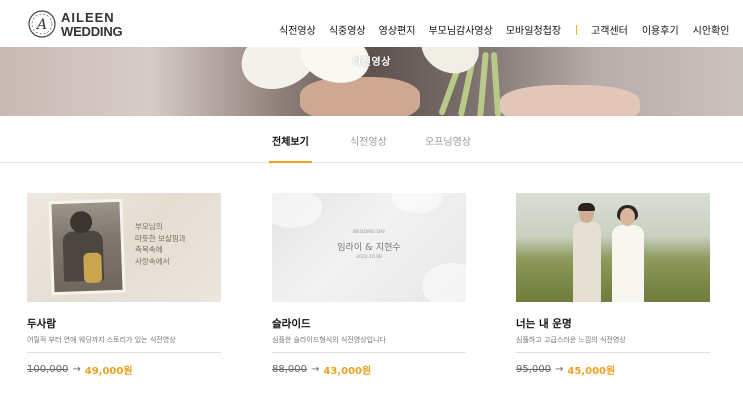 The height and width of the screenshot is (400, 743). Describe the element at coordinates (92, 31) in the screenshot. I see `logo-line2: WEDDING` at that location.